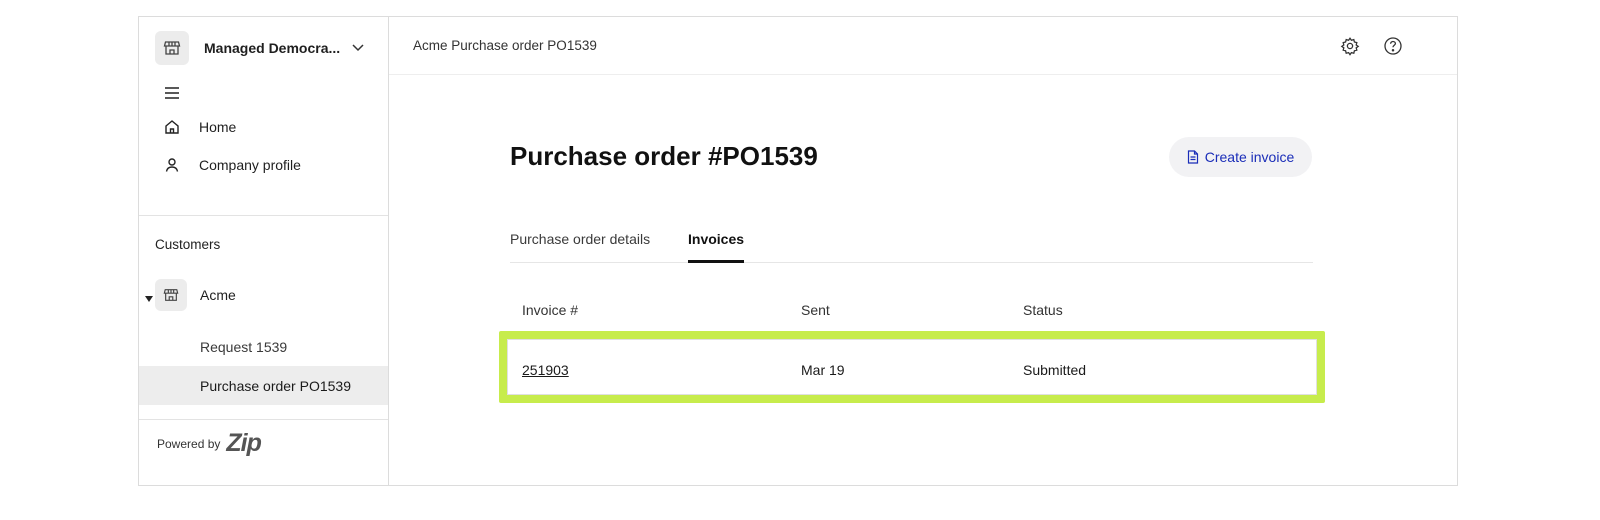 The height and width of the screenshot is (520, 1600). I want to click on zip-logo: Zip, so click(243, 443).